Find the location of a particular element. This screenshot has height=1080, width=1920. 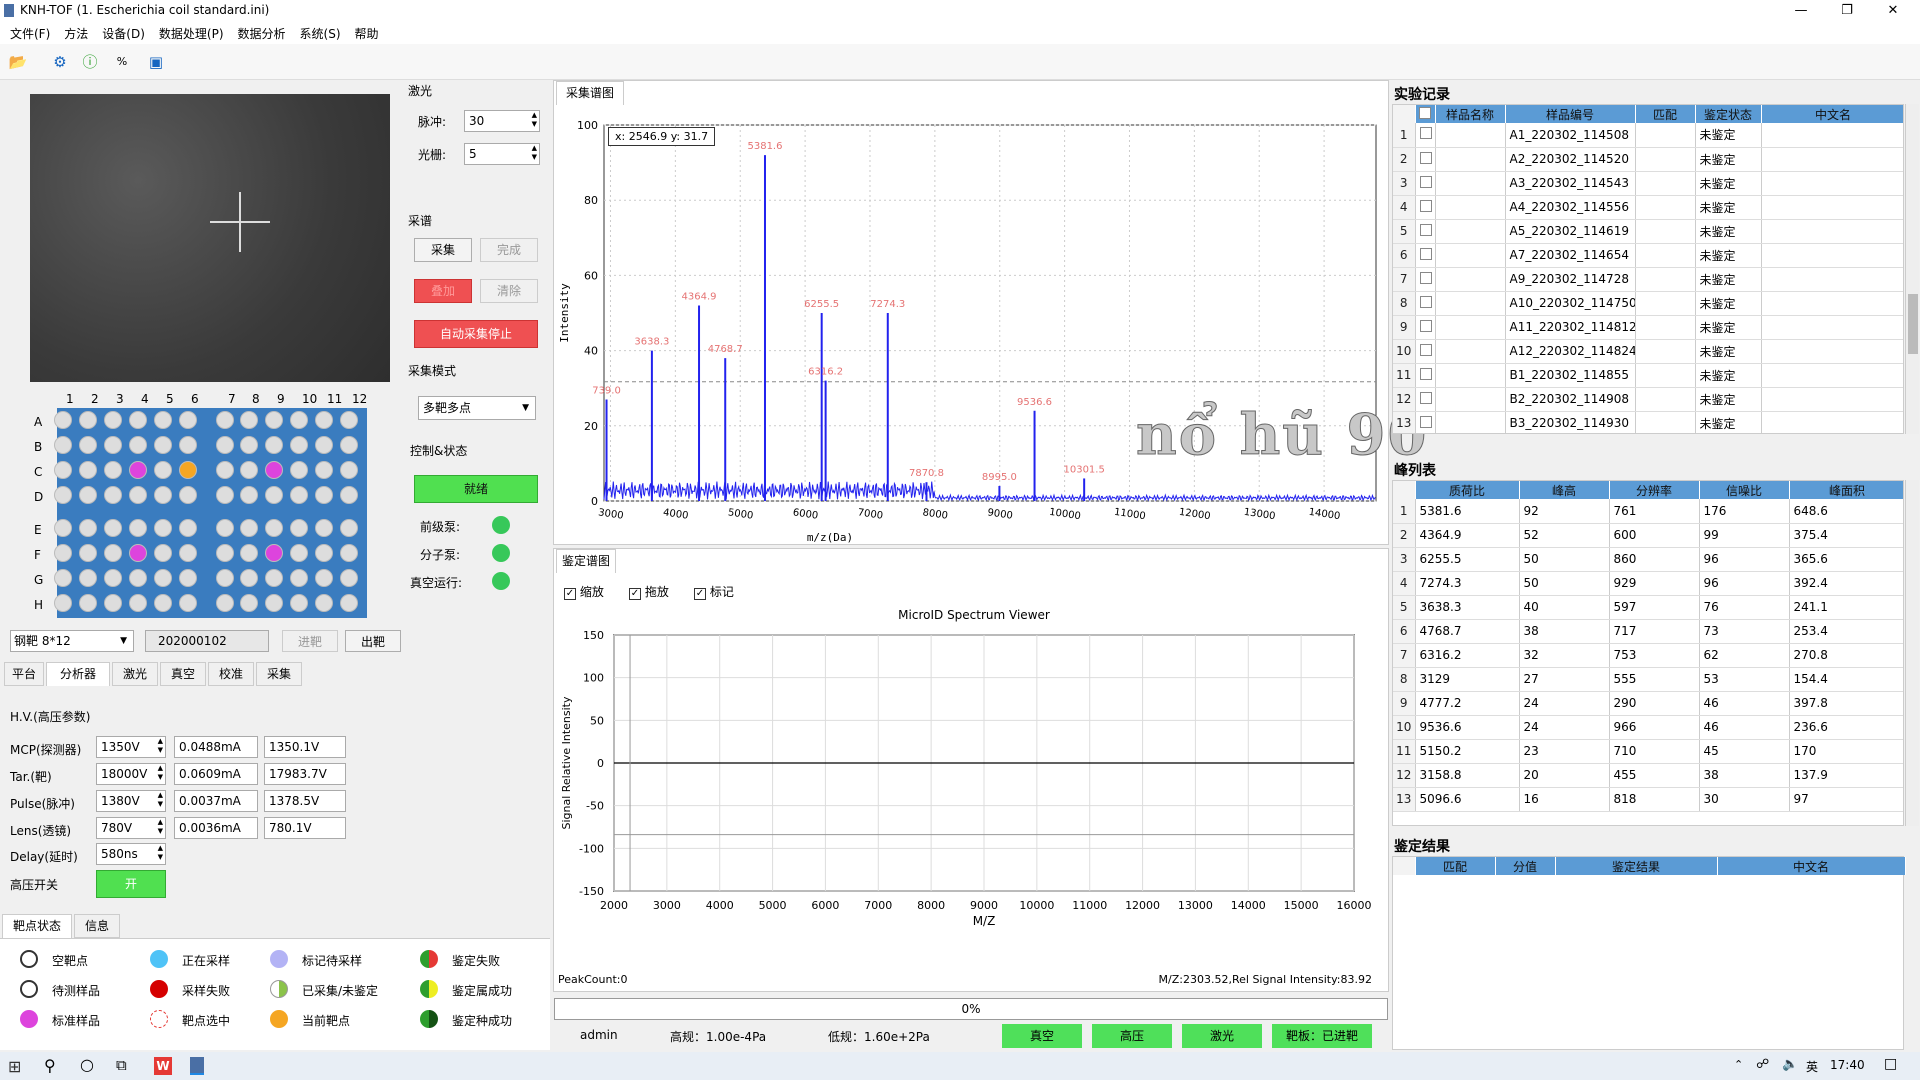

col-ident-status: 鉴定状态 is located at coordinates (1728, 114).